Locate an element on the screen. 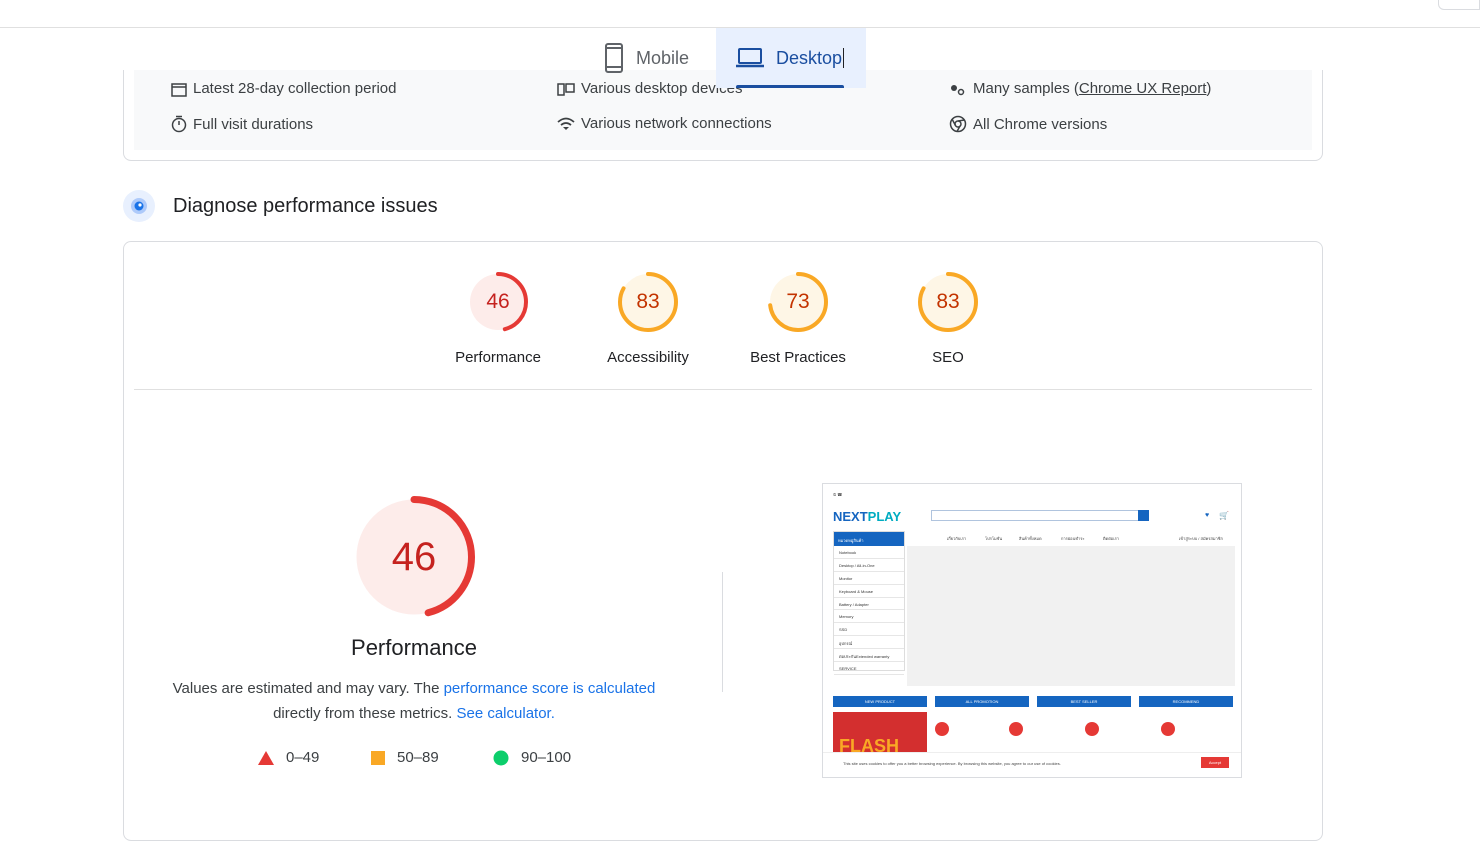 This screenshot has height=841, width=1480. active-tab-indicator is located at coordinates (790, 86).